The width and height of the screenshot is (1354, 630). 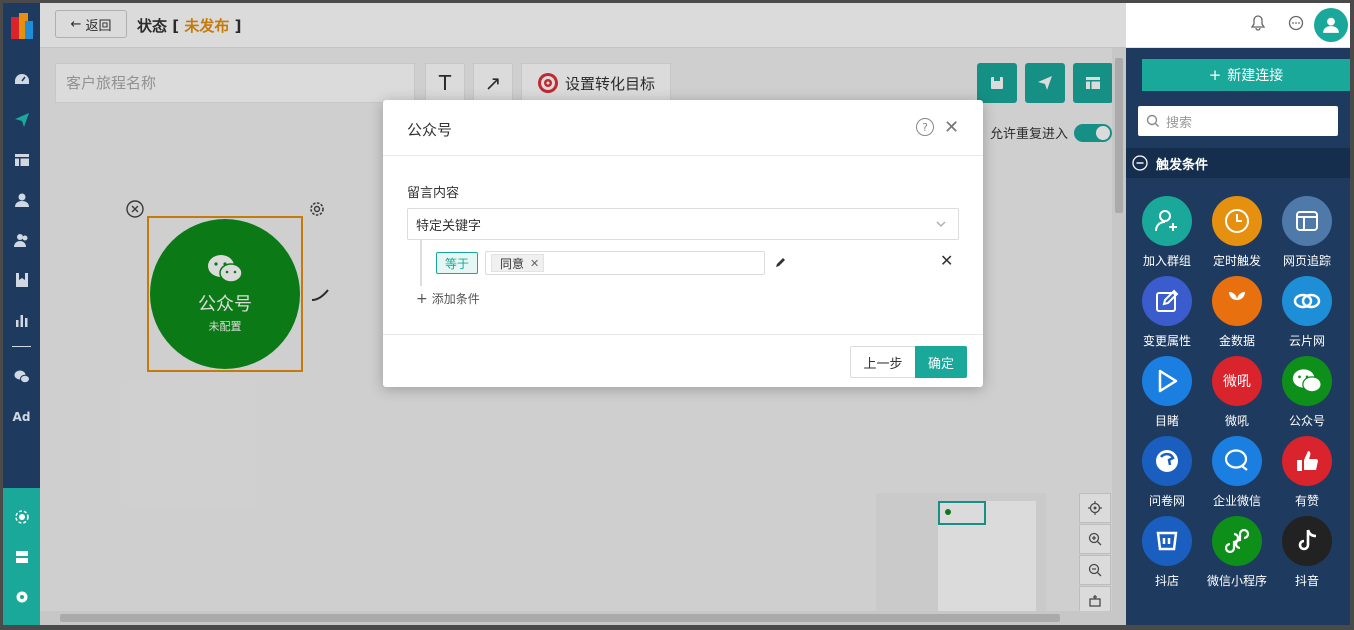 I want to click on keyword-input: 同意 ✕, so click(x=625, y=263).